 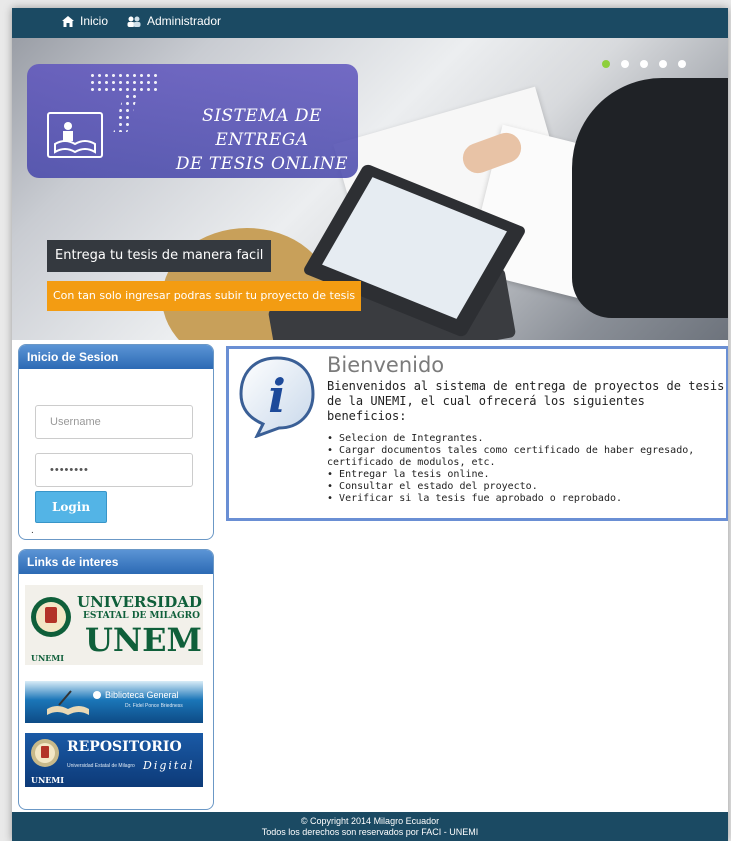 I want to click on logo-line-2: DE TESIS ONLINE, so click(x=262, y=164).